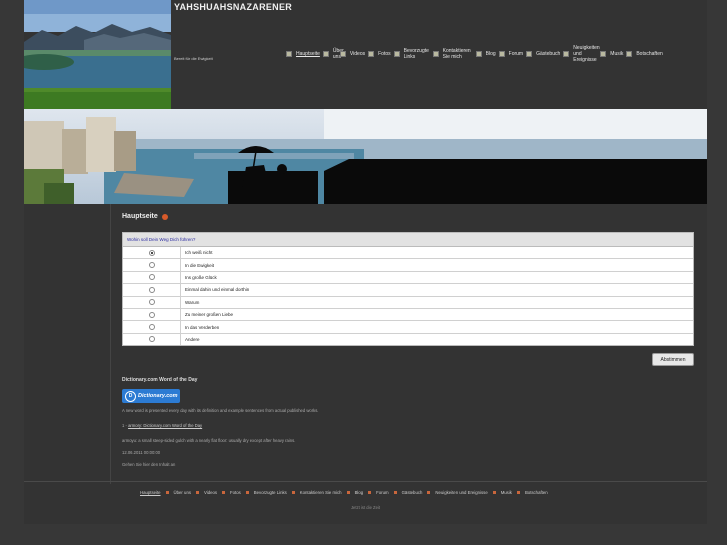 The image size is (727, 545). What do you see at coordinates (110, 344) in the screenshot?
I see `content-left-divider` at bounding box center [110, 344].